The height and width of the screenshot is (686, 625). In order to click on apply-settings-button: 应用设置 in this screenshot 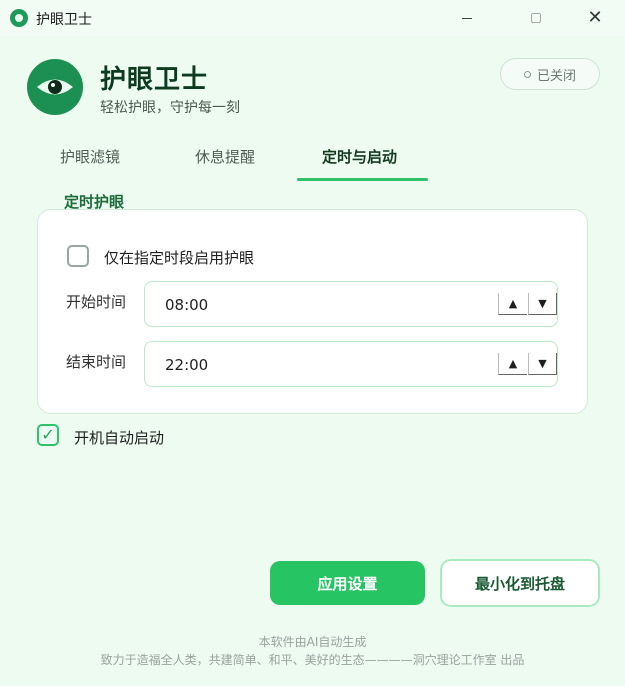, I will do `click(347, 583)`.